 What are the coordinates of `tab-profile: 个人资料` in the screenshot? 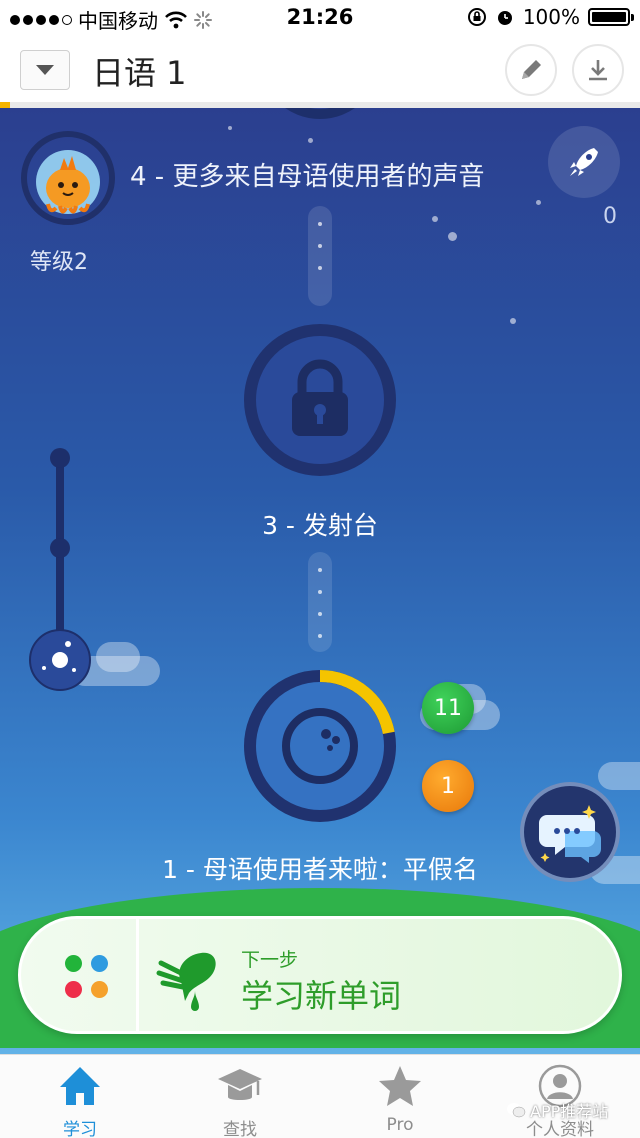 It's located at (560, 1096).